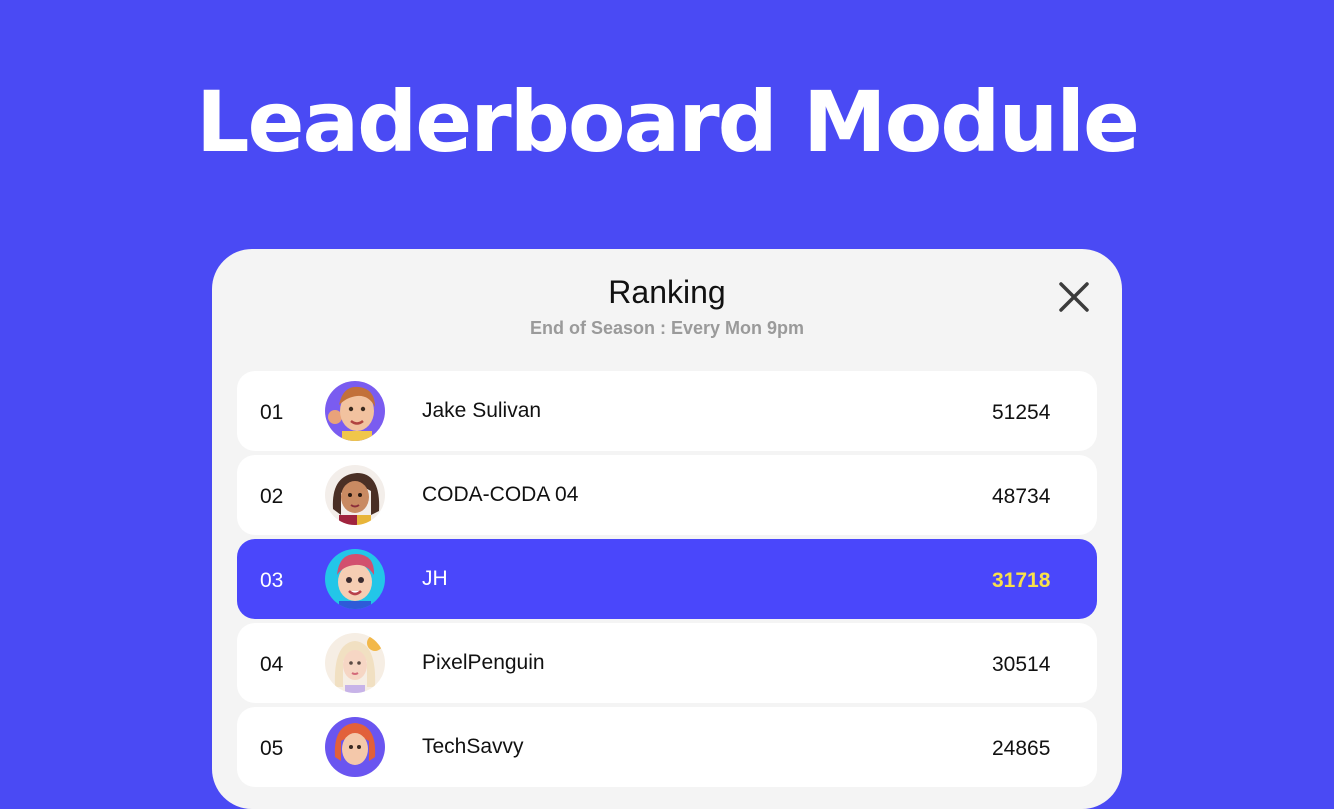 The image size is (1334, 809). What do you see at coordinates (500, 494) in the screenshot?
I see `player-name: CODA-CODA 04` at bounding box center [500, 494].